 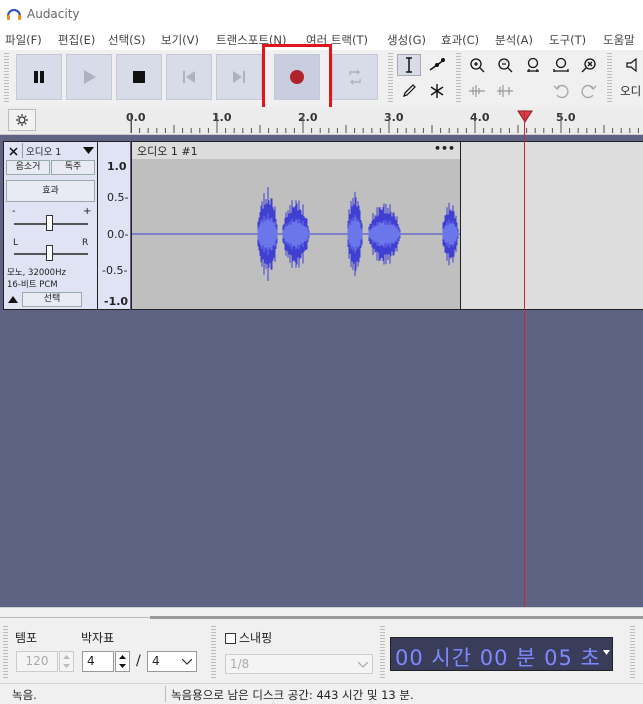 I want to click on waveform, so click(x=296, y=234).